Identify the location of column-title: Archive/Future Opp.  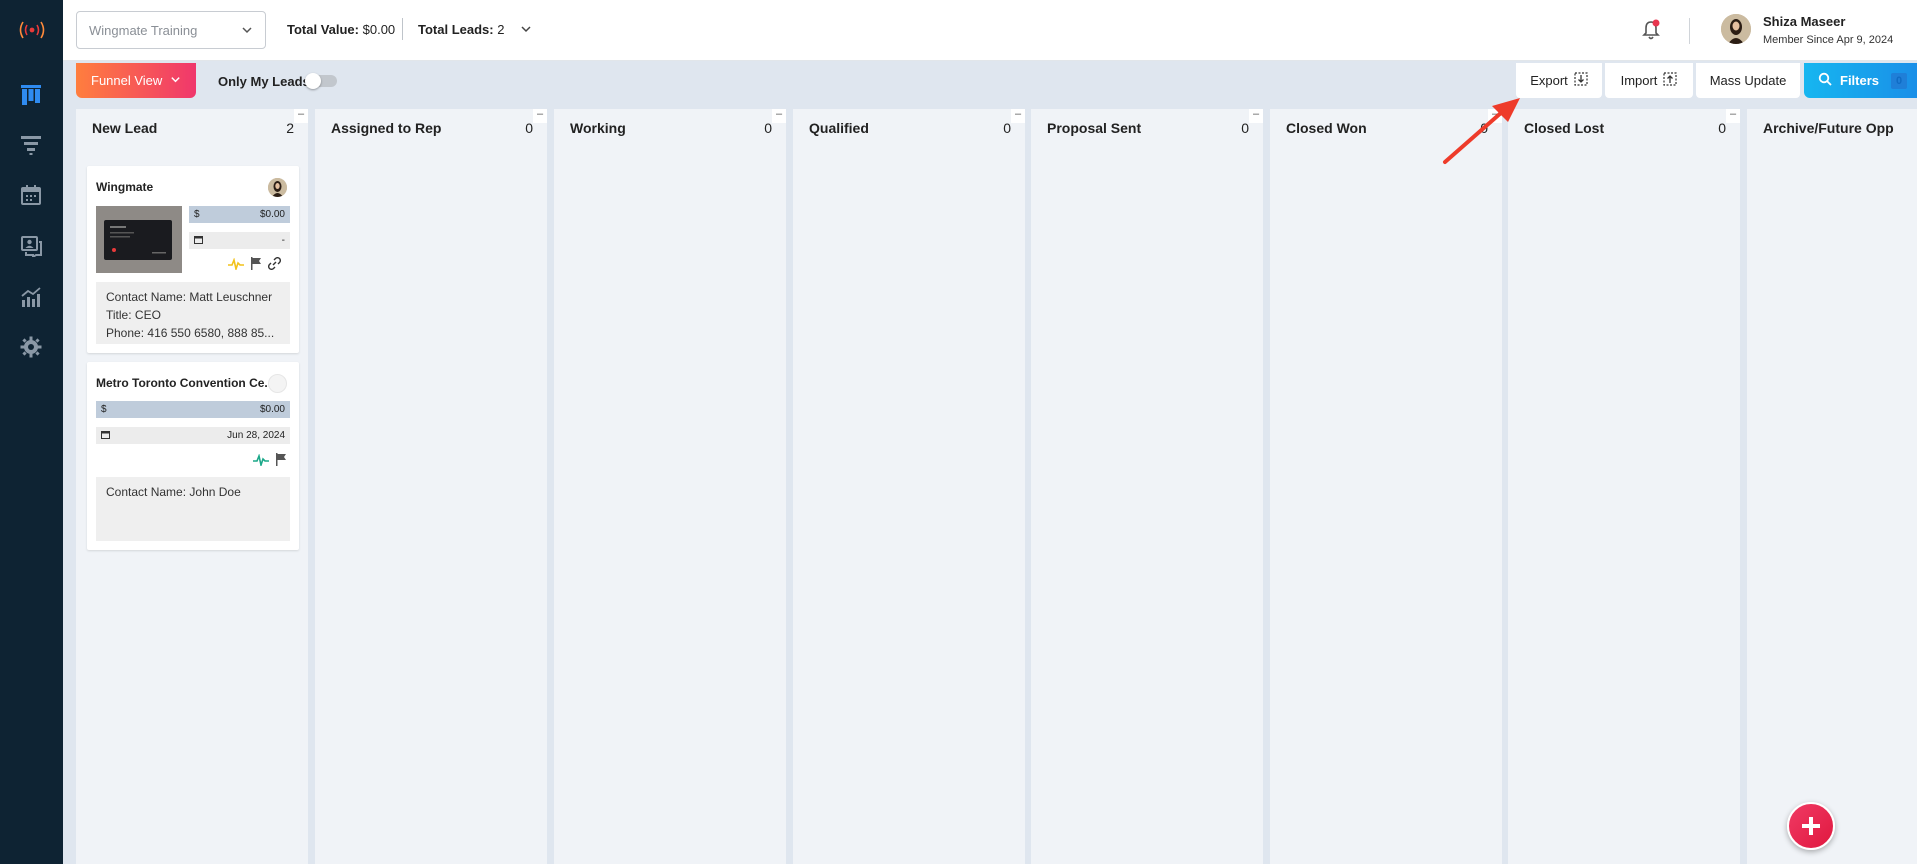
(1828, 128).